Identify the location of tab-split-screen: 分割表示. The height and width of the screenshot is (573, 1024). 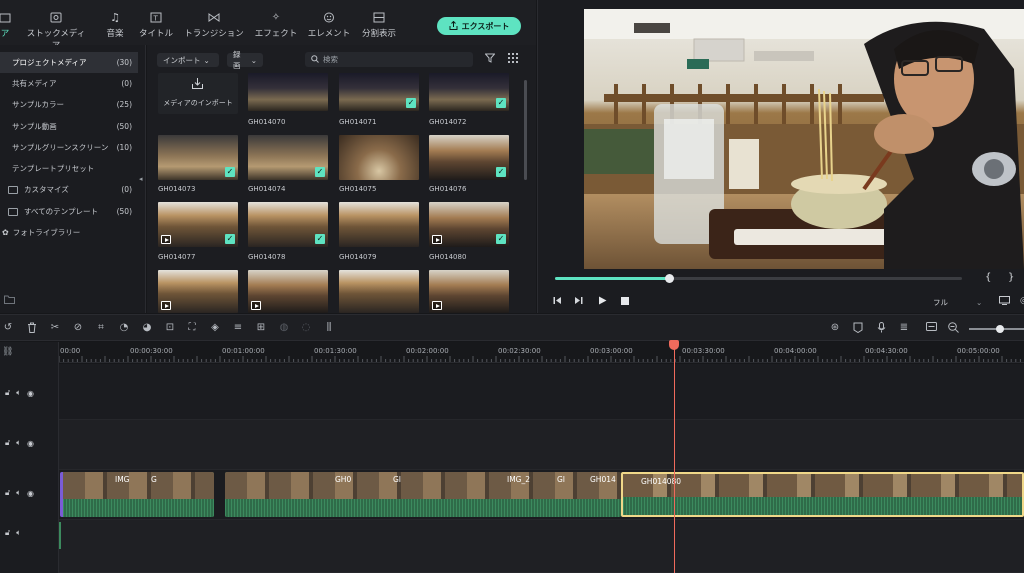
(379, 25).